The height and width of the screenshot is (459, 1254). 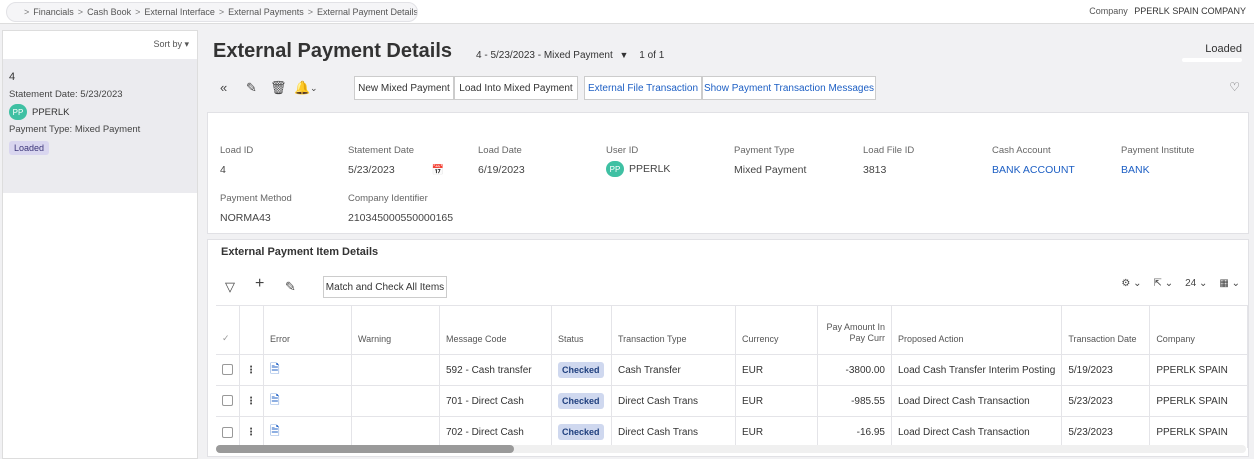 What do you see at coordinates (1164, 283) in the screenshot?
I see `export-icon: ⇱ ⌄` at bounding box center [1164, 283].